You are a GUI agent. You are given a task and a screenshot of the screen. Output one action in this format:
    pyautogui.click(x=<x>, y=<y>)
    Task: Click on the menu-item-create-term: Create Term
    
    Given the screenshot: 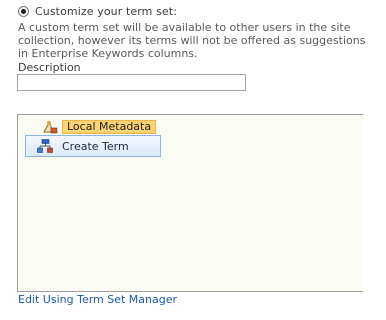 What is the action you would take?
    pyautogui.click(x=77, y=146)
    